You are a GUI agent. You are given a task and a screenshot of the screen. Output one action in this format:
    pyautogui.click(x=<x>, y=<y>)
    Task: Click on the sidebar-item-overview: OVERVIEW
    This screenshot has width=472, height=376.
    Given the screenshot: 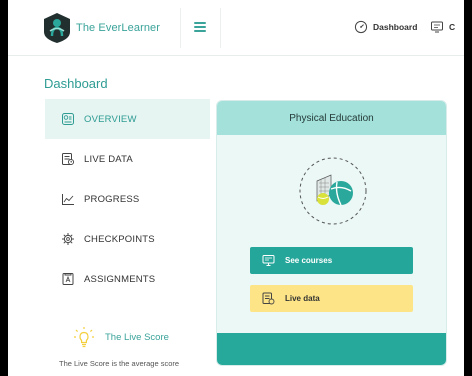 What is the action you would take?
    pyautogui.click(x=127, y=119)
    